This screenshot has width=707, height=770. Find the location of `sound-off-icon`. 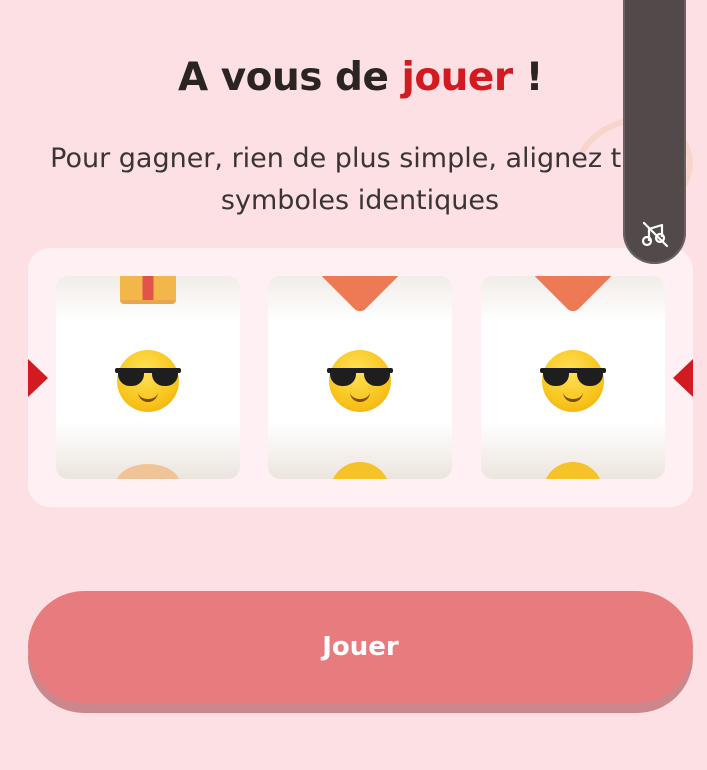

sound-off-icon is located at coordinates (655, 234).